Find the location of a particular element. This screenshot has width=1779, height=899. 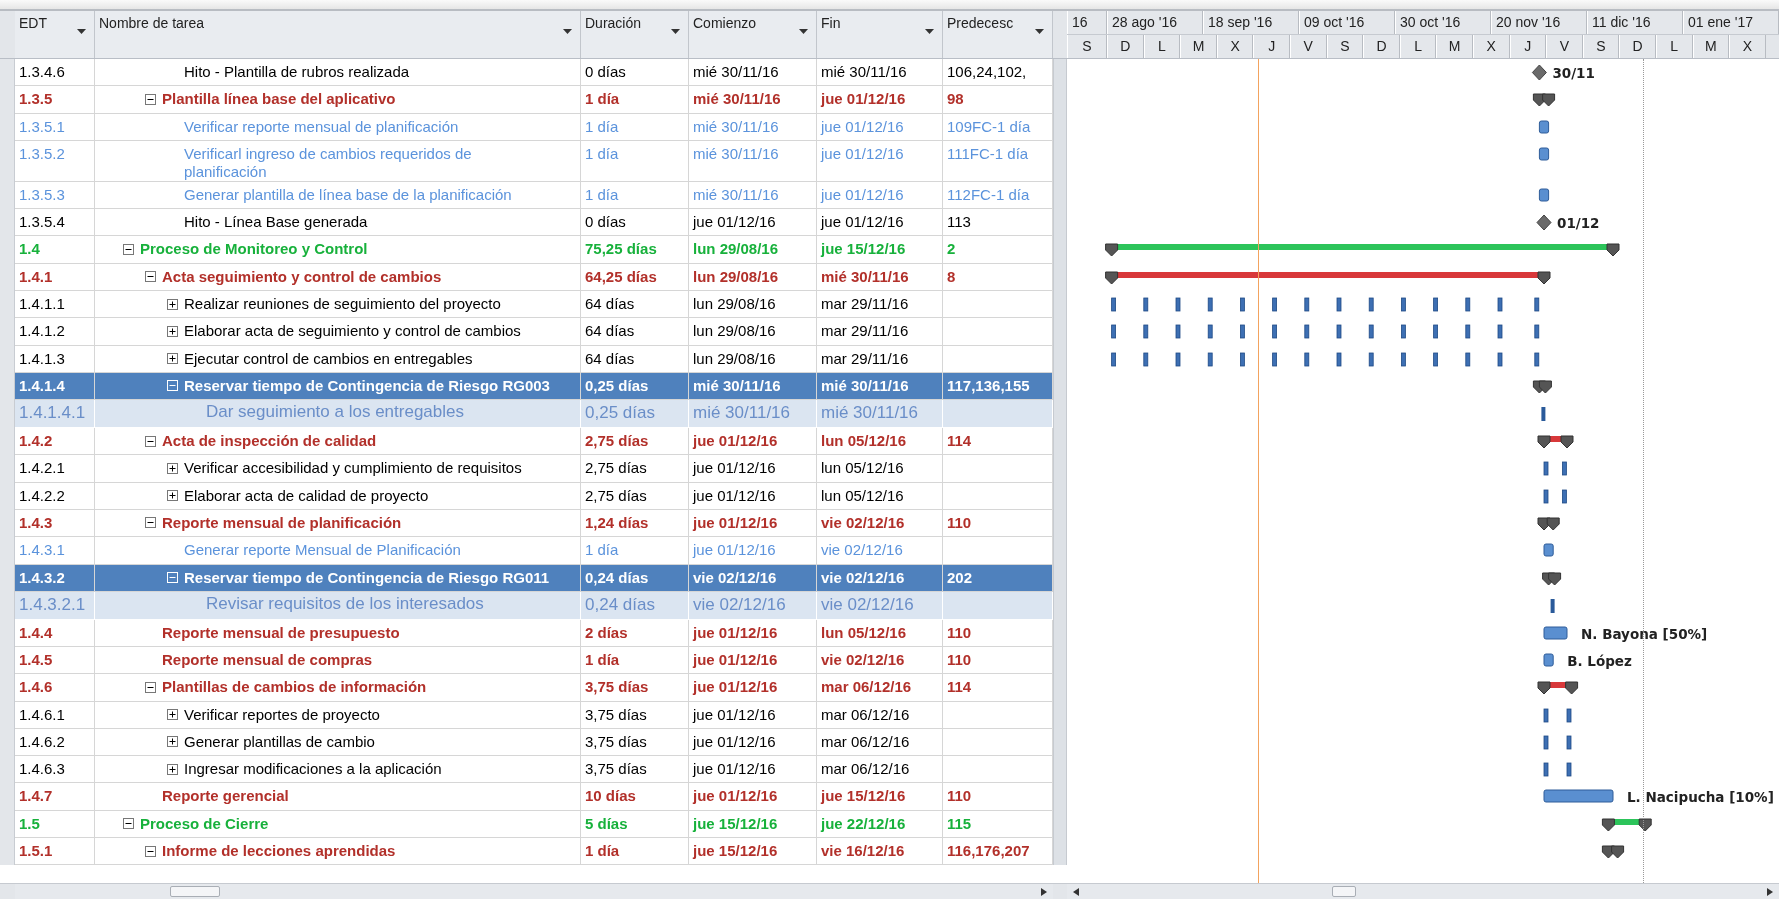

column-header: Nombre de tarea is located at coordinates (152, 23).